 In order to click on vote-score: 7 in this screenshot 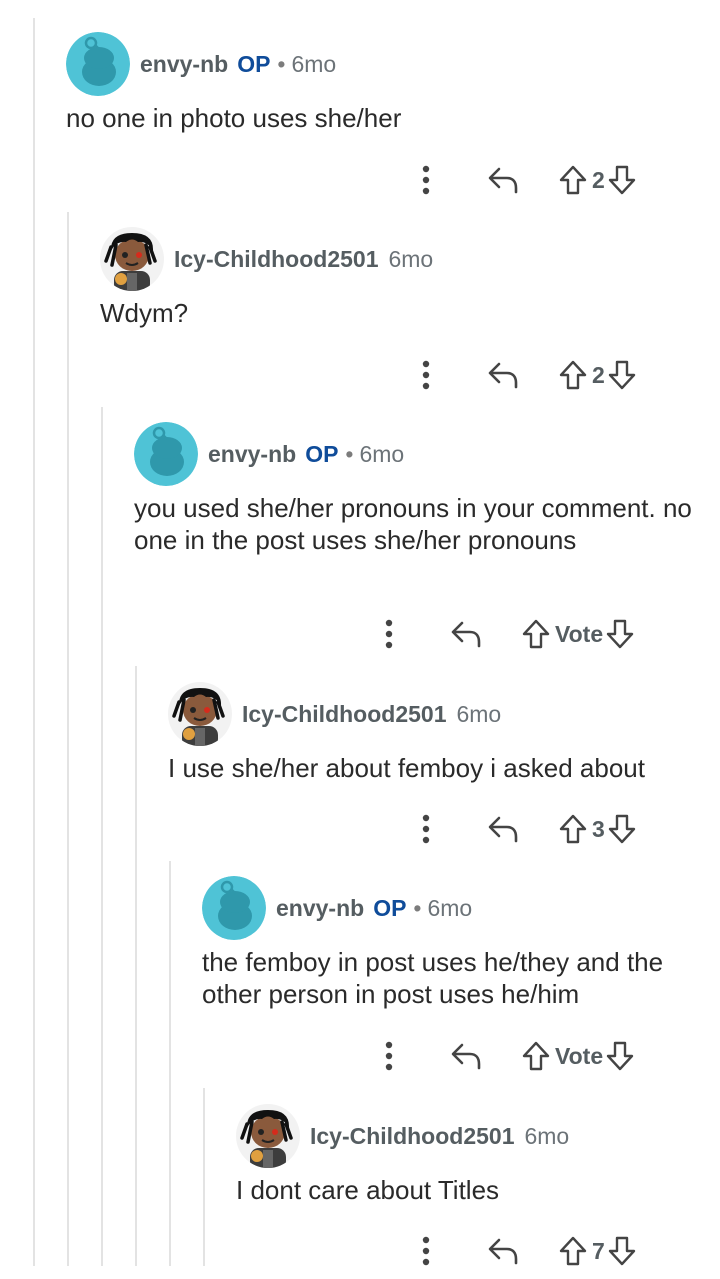, I will do `click(598, 1250)`.